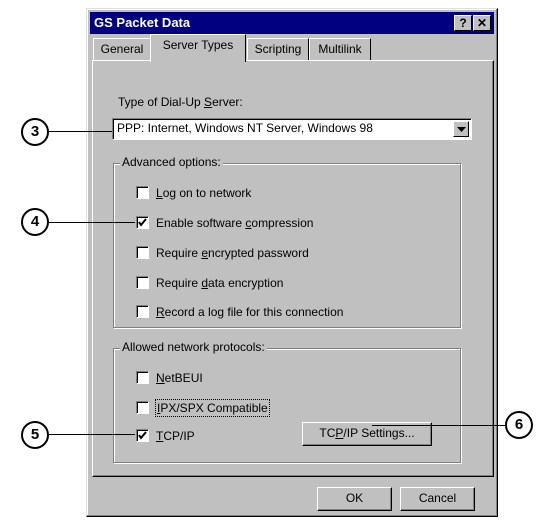  I want to click on tab-multilink: Multilink, so click(340, 49).